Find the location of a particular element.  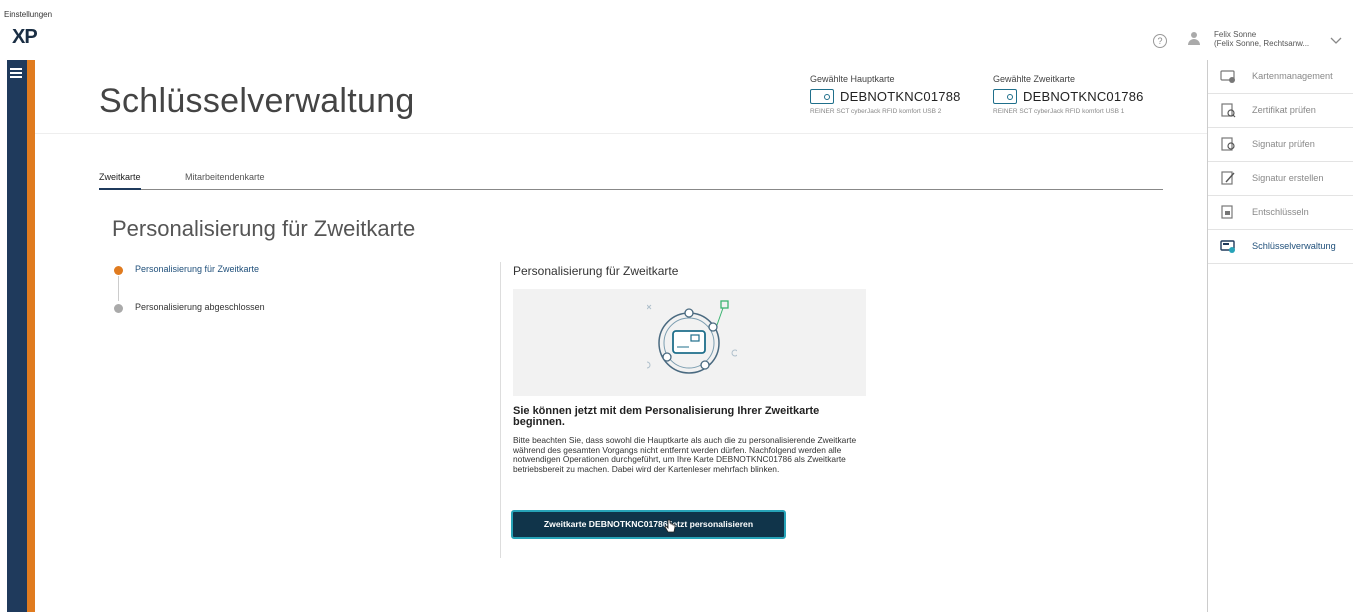

illustration-box is located at coordinates (689, 342).